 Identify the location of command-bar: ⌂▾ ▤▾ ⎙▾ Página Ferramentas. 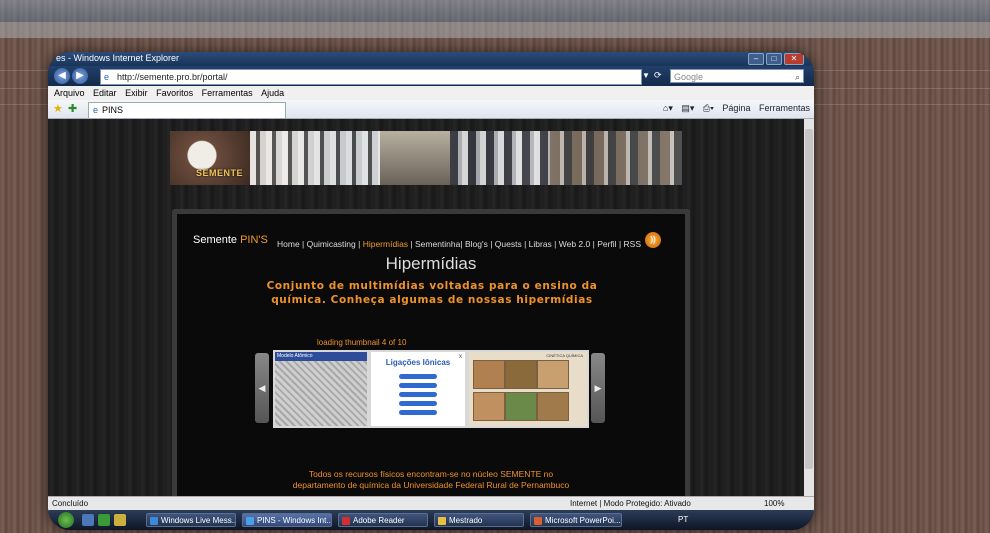
(733, 108).